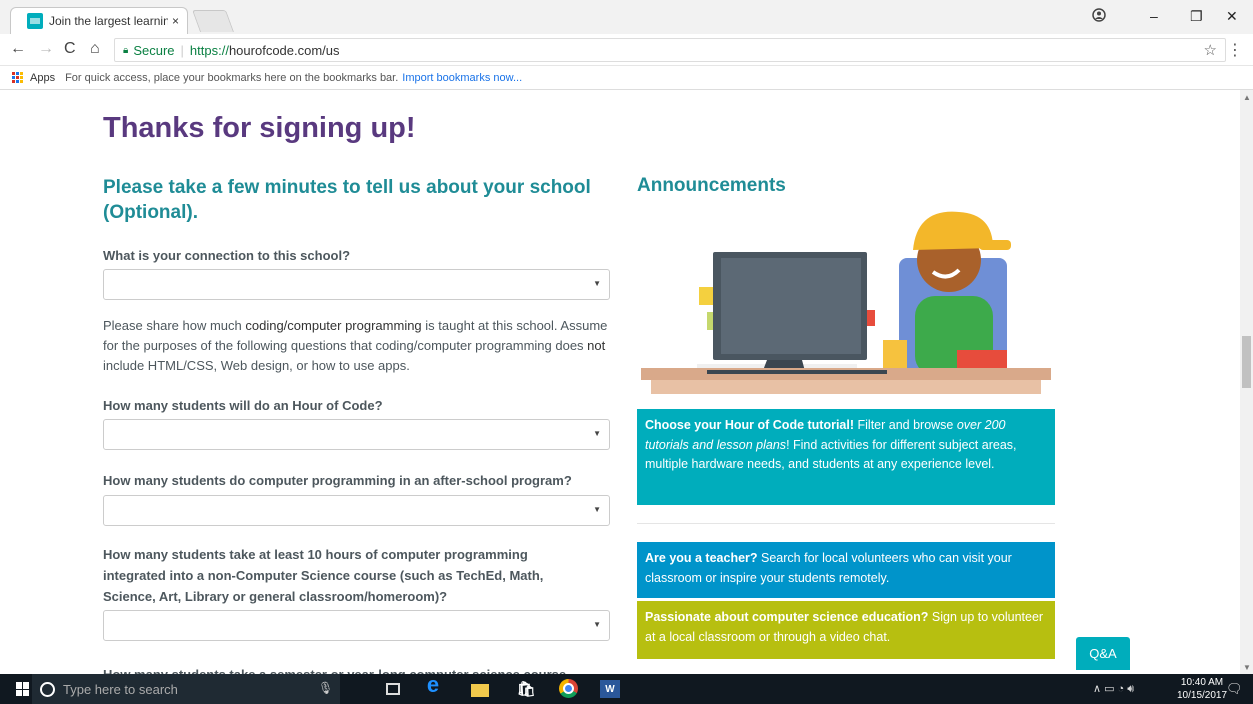 The height and width of the screenshot is (704, 1253). What do you see at coordinates (1202, 682) in the screenshot?
I see `clock-time: 10:40 AM` at bounding box center [1202, 682].